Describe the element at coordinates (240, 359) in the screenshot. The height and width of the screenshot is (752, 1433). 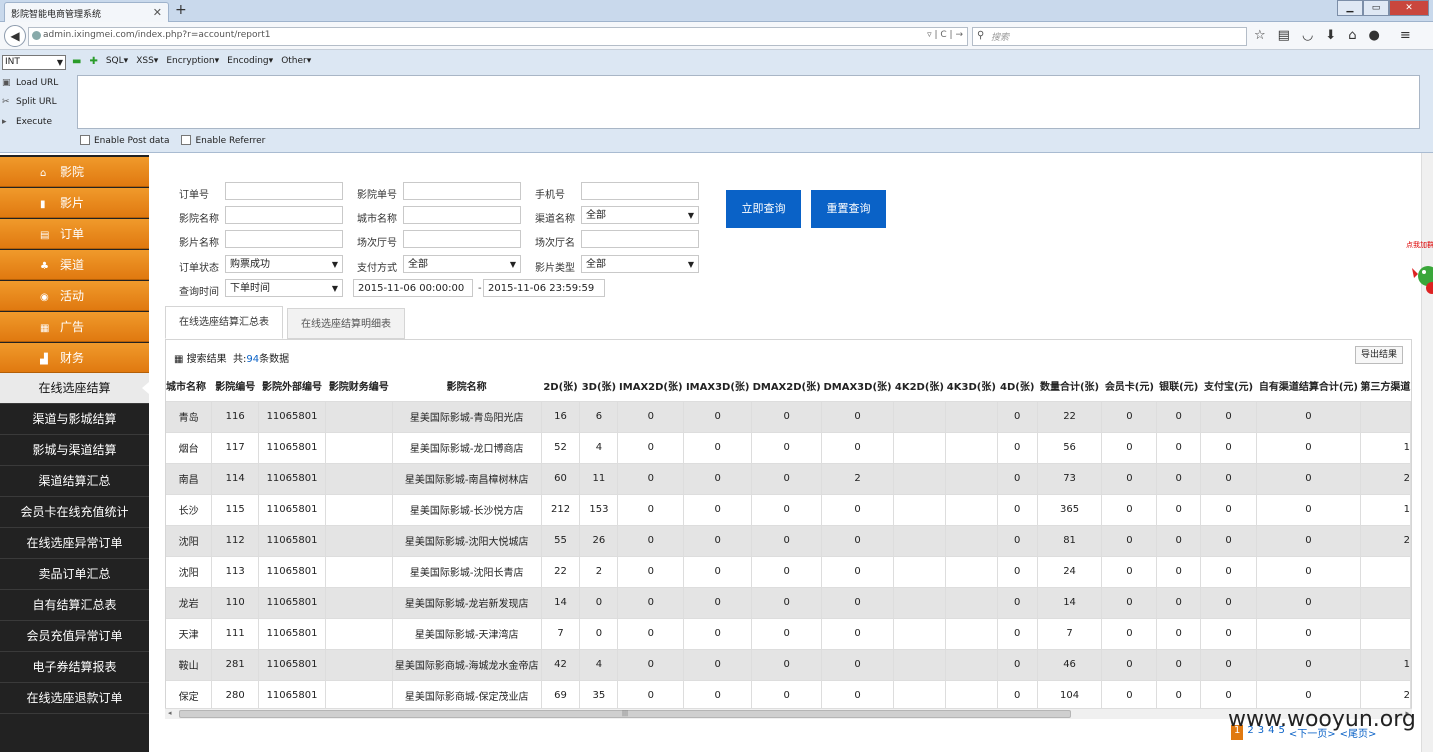
I see `result-count-prefix: 共:` at that location.